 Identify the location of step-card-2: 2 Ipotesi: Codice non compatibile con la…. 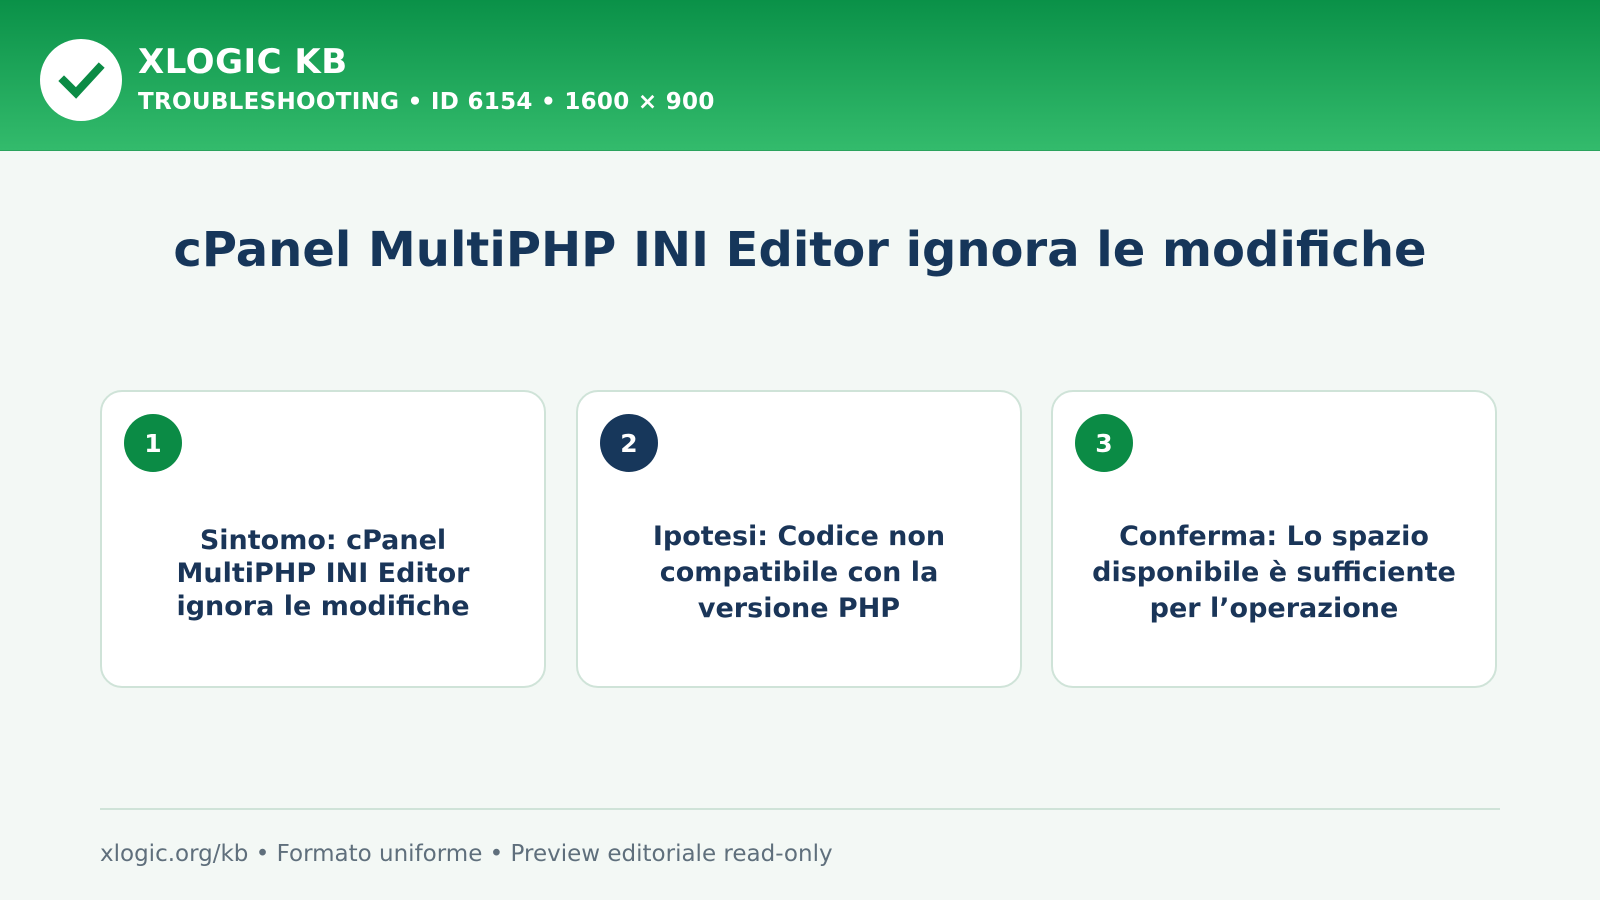
(799, 539).